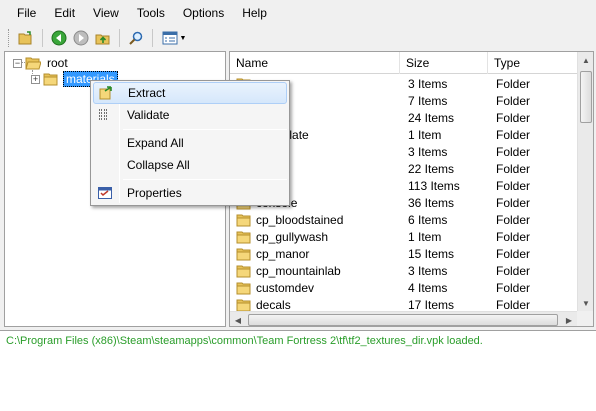  What do you see at coordinates (298, 13) in the screenshot?
I see `menu-bar: File Edit View Tools Options Help` at bounding box center [298, 13].